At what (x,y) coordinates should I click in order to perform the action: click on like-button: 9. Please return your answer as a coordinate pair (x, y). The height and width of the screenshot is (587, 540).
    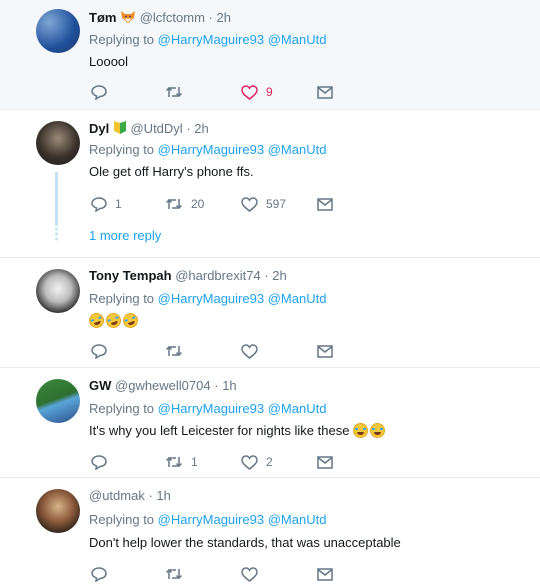
    Looking at the image, I should click on (257, 92).